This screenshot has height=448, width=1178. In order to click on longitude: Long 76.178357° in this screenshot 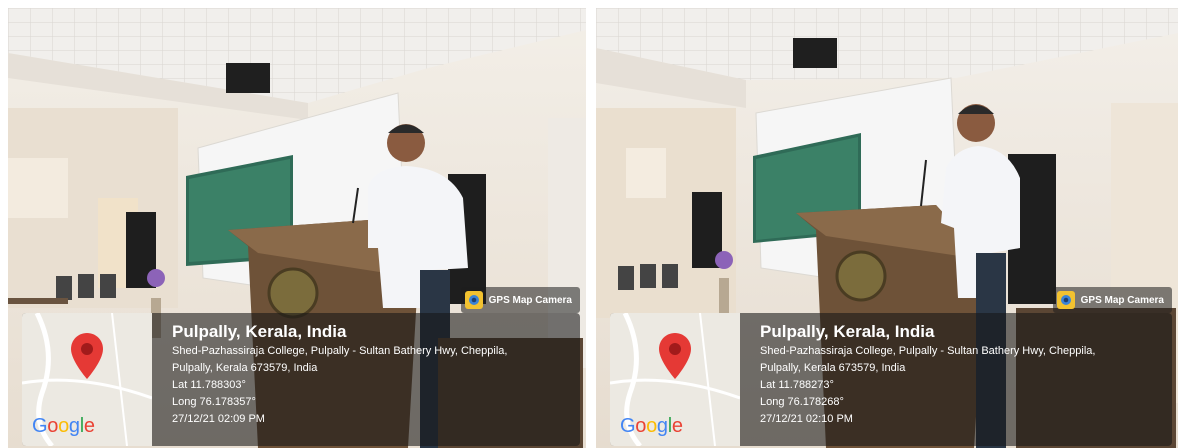, I will do `click(214, 402)`.